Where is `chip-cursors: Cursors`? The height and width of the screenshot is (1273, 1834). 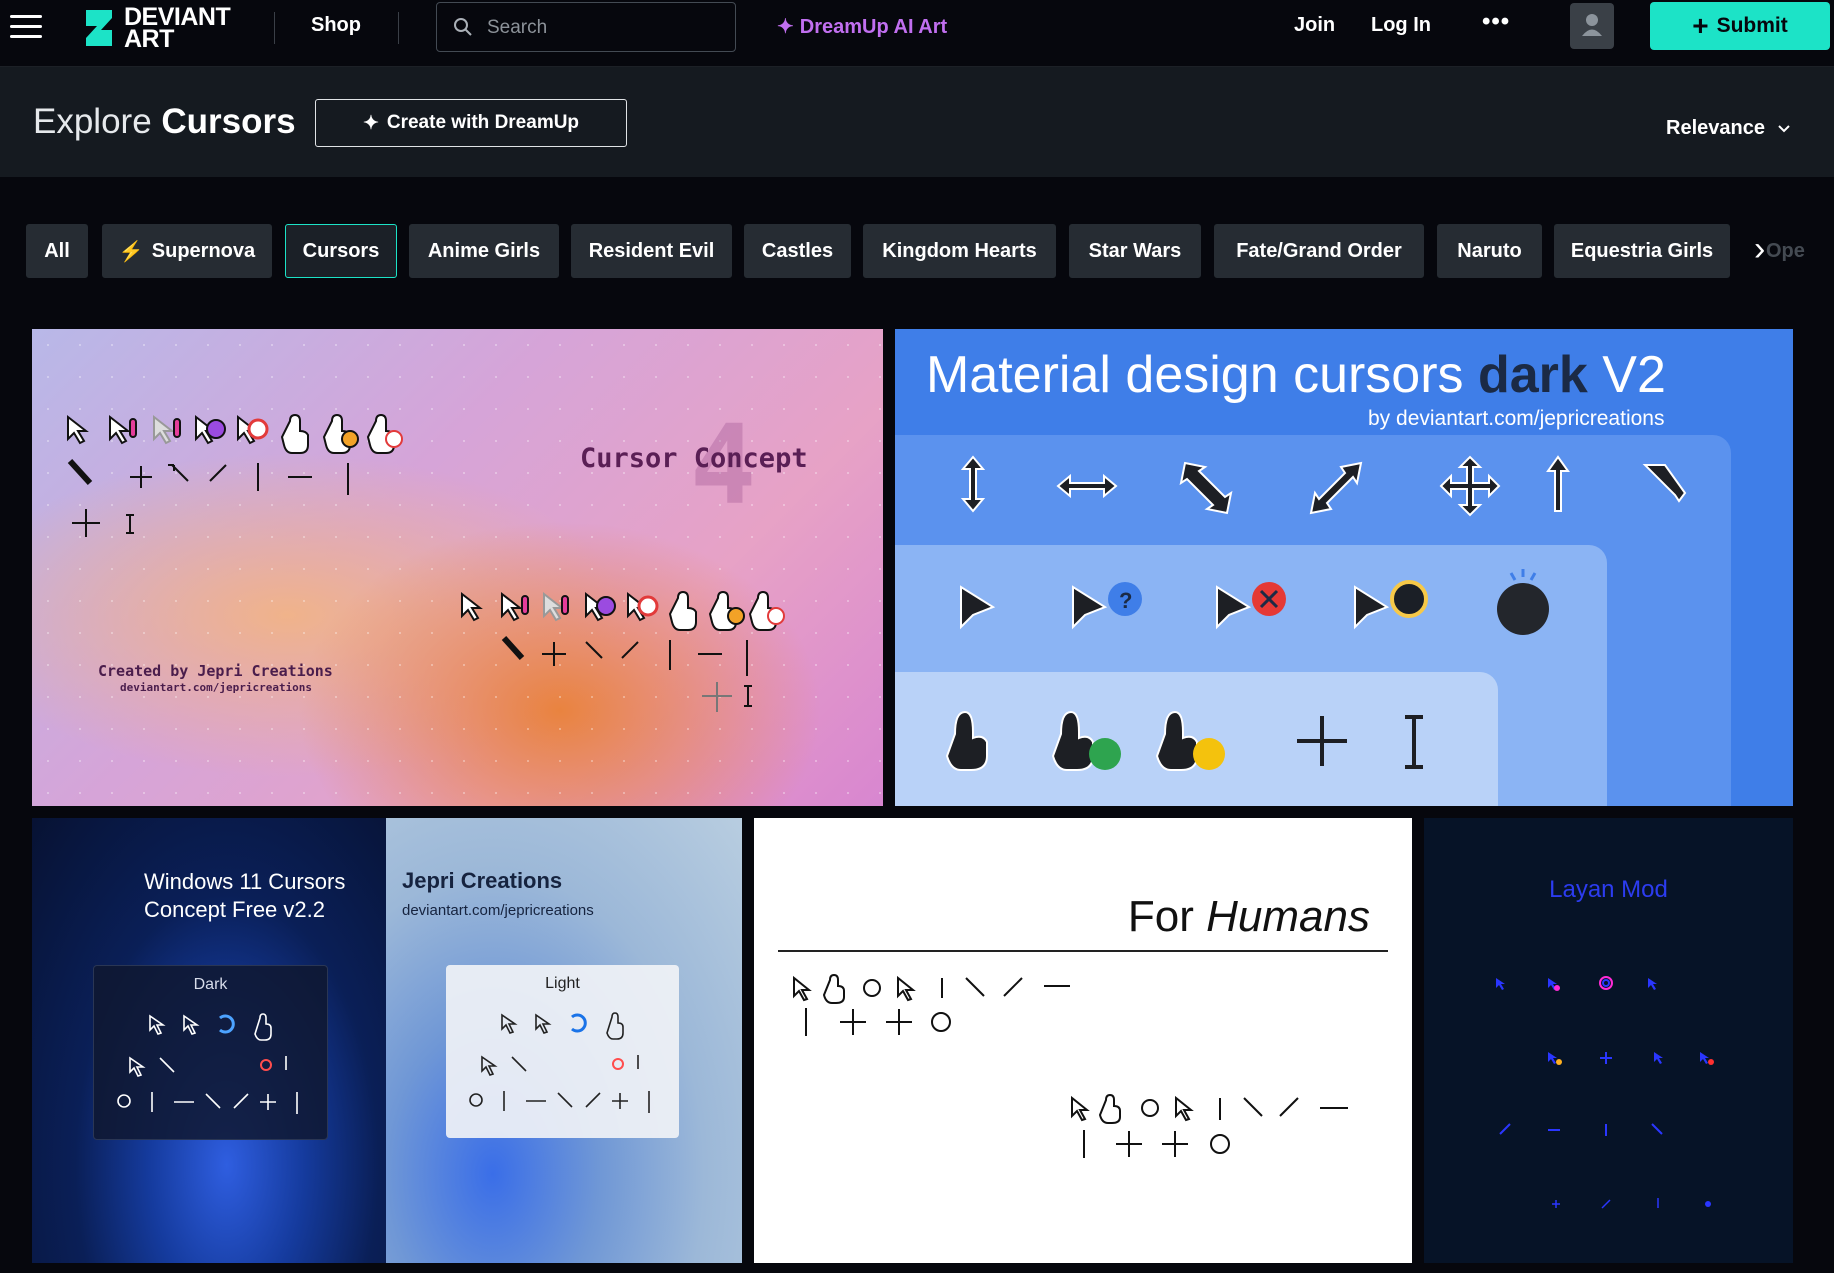 chip-cursors: Cursors is located at coordinates (341, 251).